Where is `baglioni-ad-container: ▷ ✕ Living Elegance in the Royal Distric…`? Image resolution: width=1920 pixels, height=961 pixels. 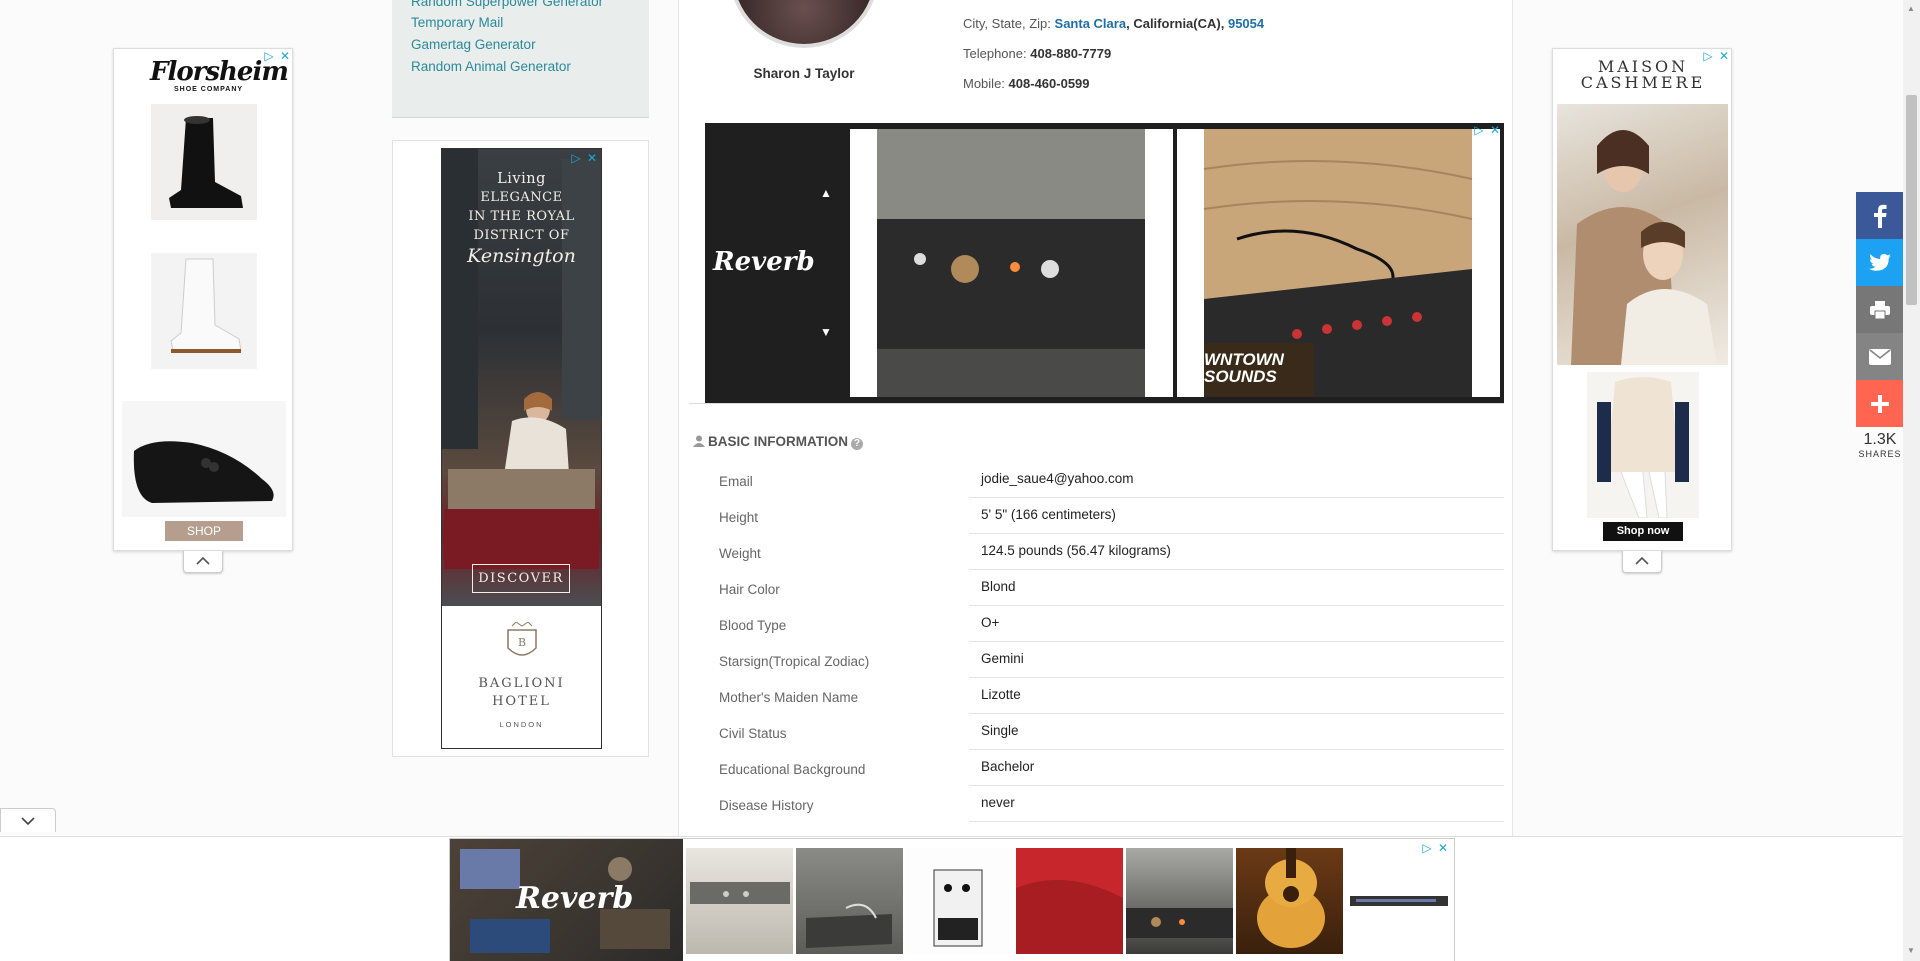 baglioni-ad-container: ▷ ✕ Living Elegance in the Royal Distric… is located at coordinates (520, 448).